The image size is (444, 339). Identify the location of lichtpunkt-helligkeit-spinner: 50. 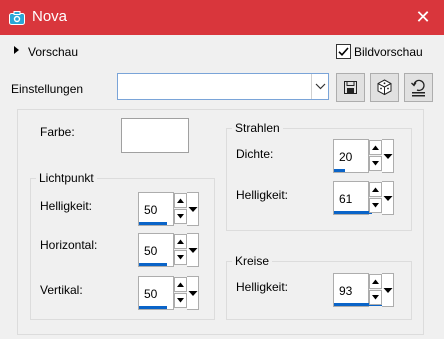
(168, 209).